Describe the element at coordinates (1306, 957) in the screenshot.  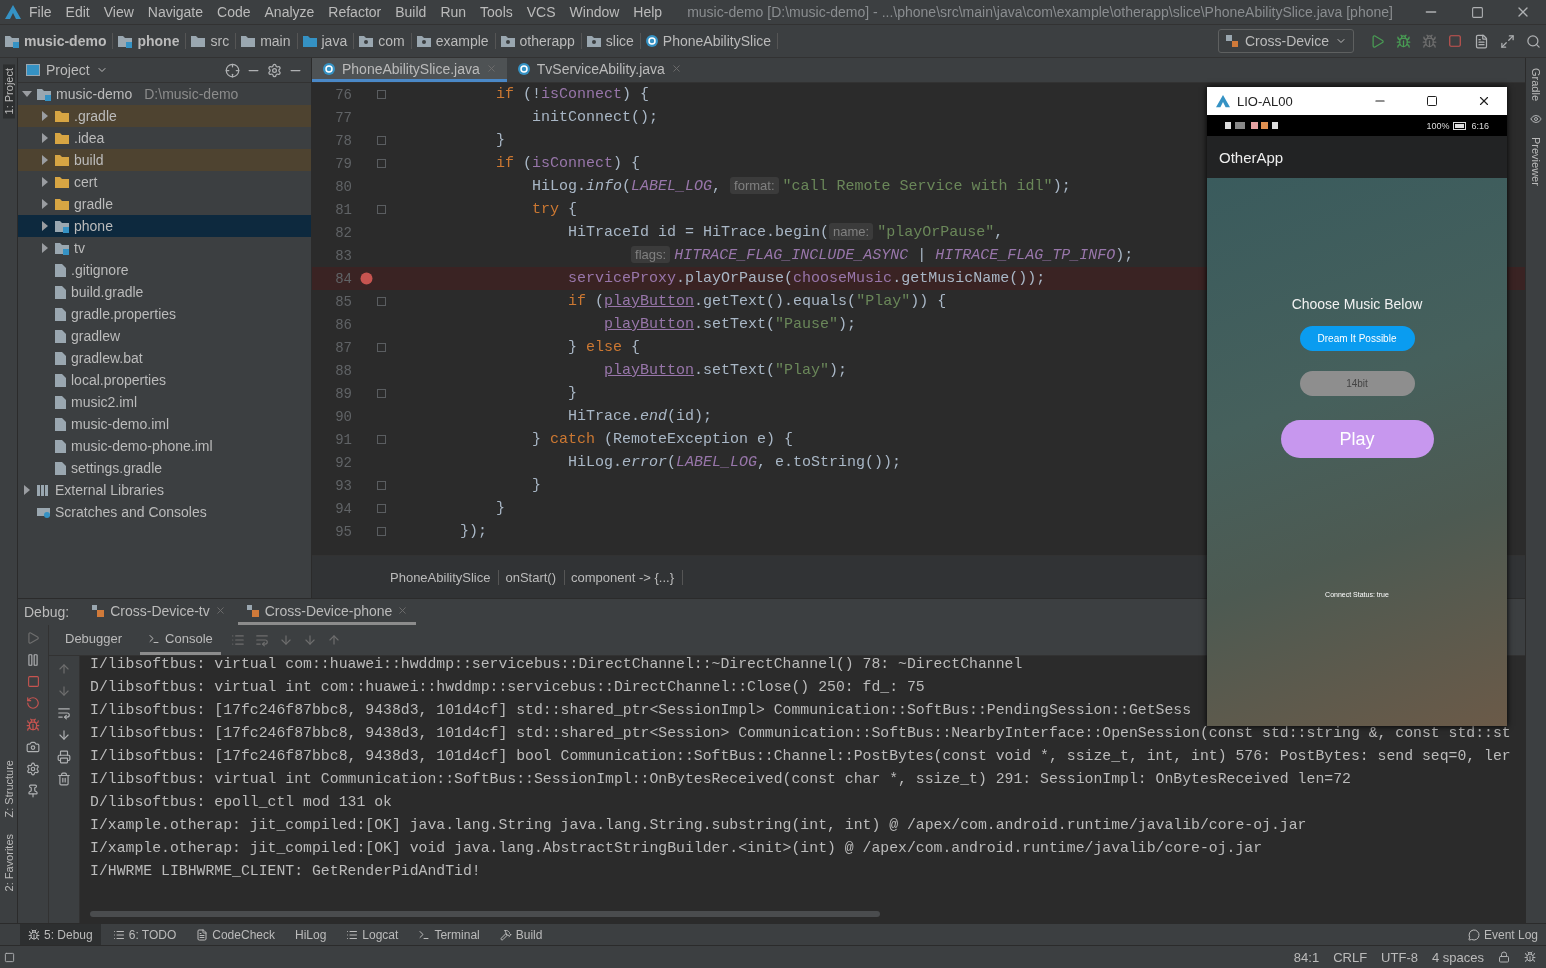
I see `status-item: 84:1` at that location.